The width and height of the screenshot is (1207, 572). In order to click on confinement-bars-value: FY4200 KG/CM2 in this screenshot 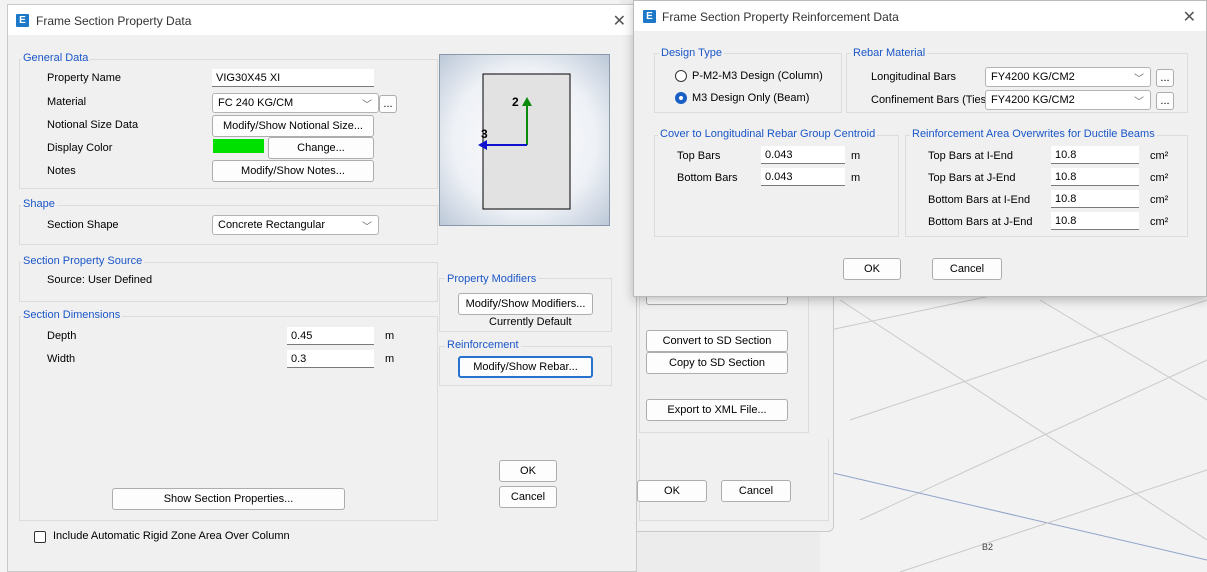, I will do `click(1033, 100)`.